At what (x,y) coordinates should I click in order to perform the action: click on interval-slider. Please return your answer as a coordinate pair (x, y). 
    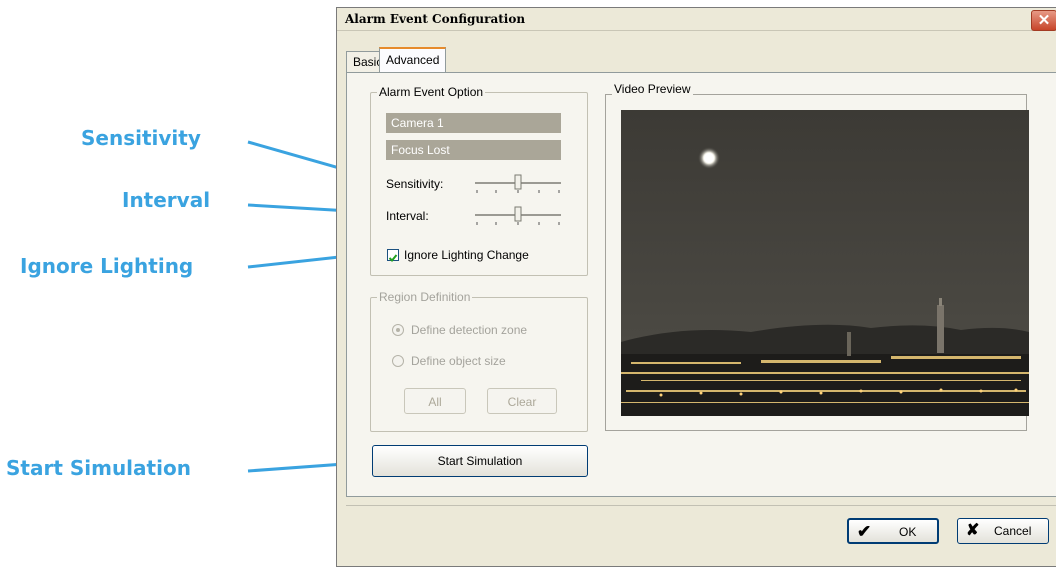
    Looking at the image, I should click on (518, 215).